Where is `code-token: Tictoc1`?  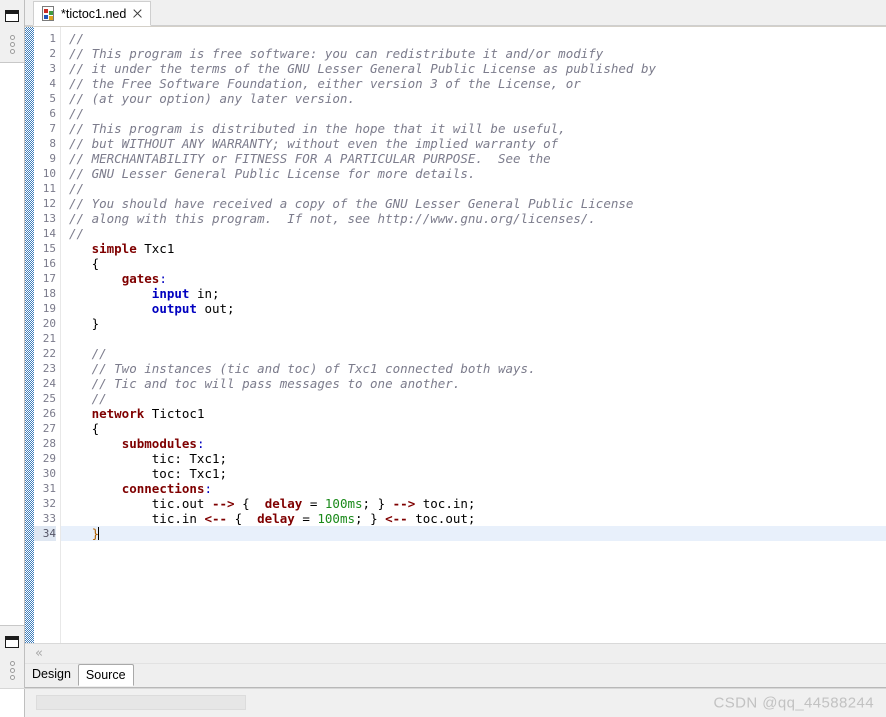 code-token: Tictoc1 is located at coordinates (174, 413).